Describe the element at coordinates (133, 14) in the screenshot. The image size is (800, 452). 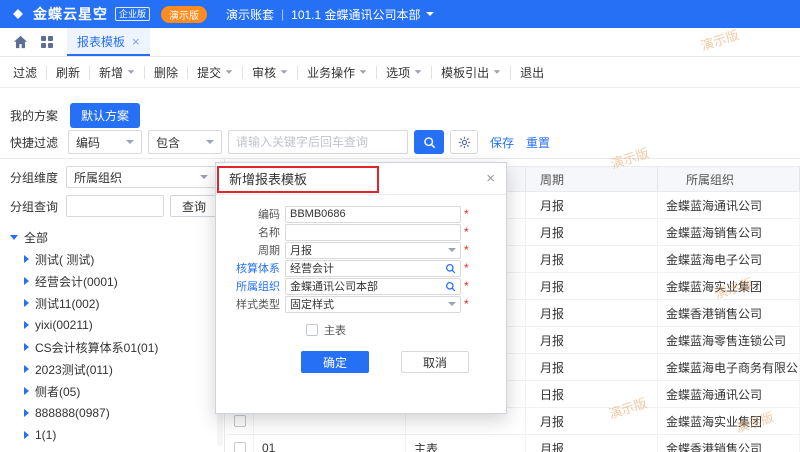
I see `edition-badge: 企业版` at that location.